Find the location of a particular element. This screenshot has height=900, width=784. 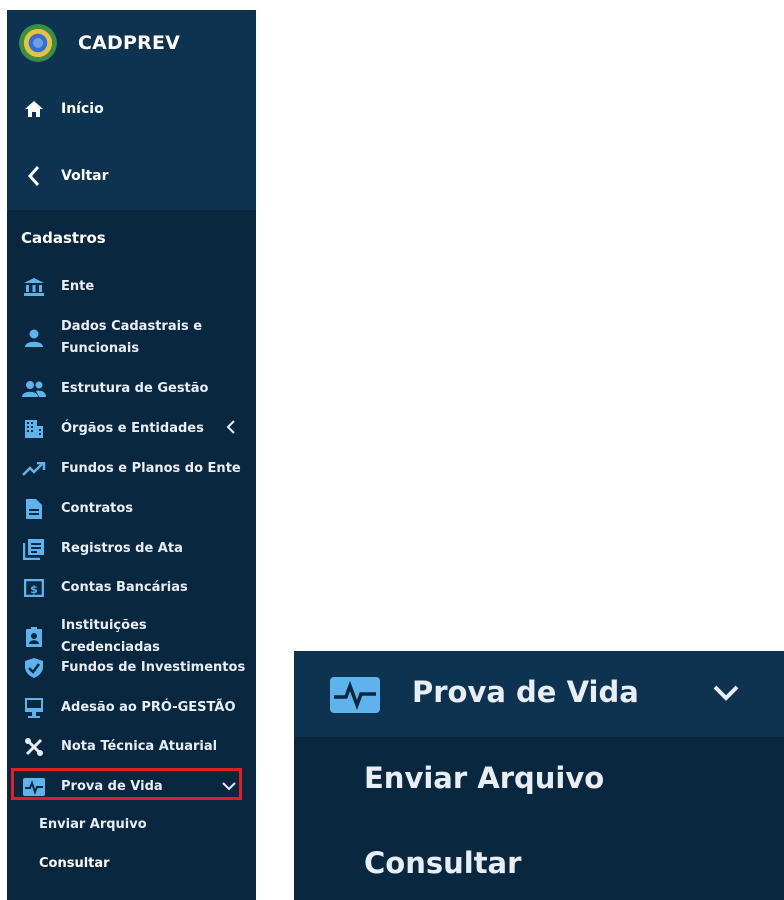

zoom-submenu-enviar-arquivo: Enviar Arquivo is located at coordinates (484, 778).